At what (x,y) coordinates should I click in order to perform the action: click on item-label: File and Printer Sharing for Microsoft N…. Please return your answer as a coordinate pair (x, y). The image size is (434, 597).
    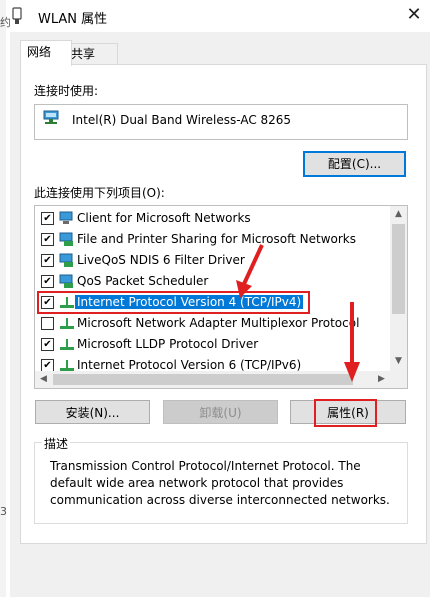
    Looking at the image, I should click on (216, 239).